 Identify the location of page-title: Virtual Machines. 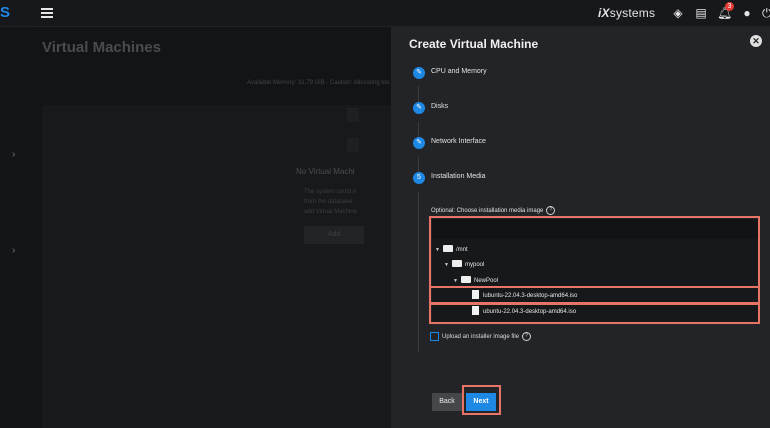
(101, 47).